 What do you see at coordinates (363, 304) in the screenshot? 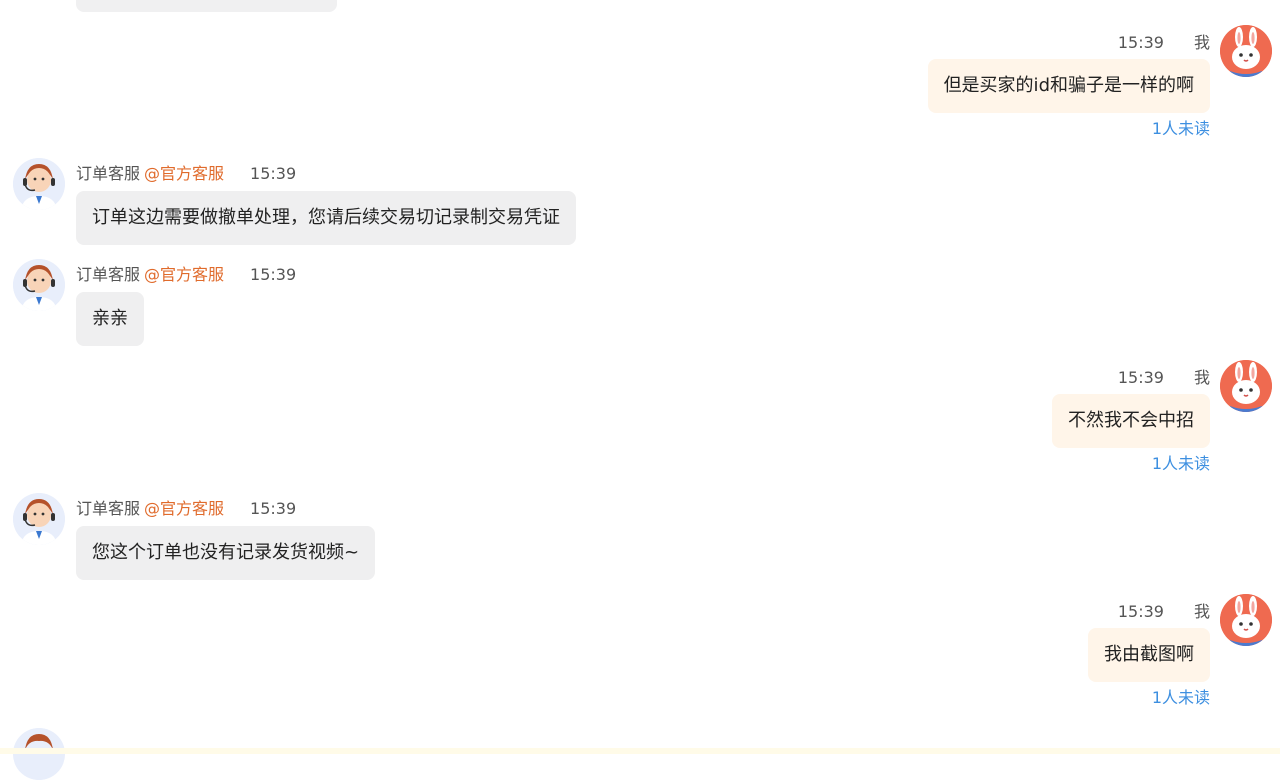
I see `message-incoming: 订单客服 @官方客服 15:39 亲亲` at bounding box center [363, 304].